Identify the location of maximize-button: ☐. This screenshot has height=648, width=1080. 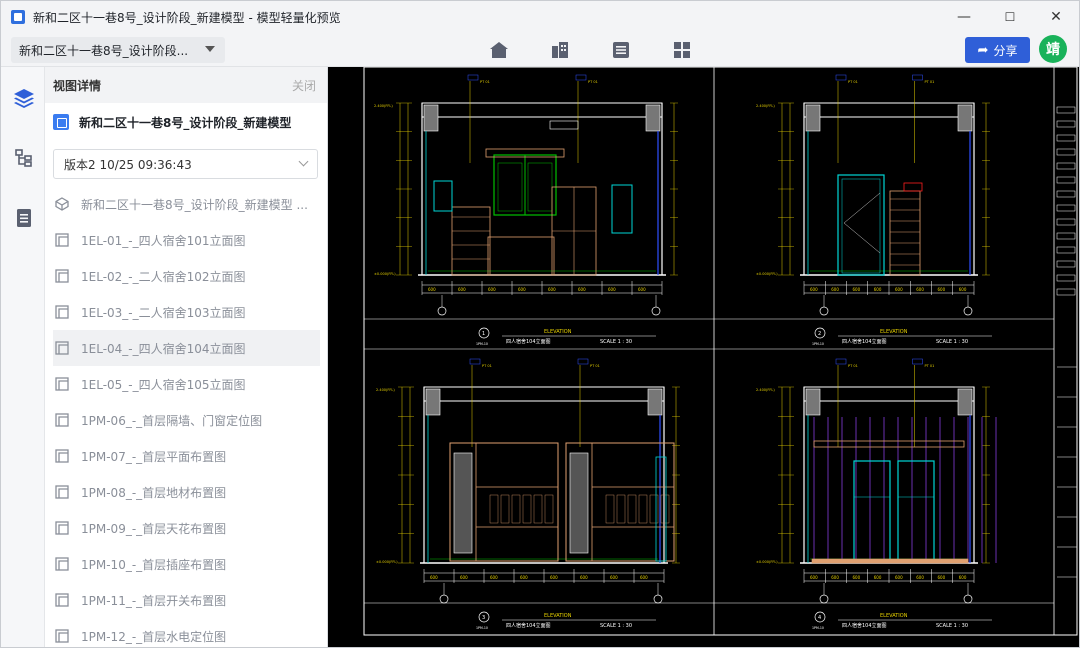
(1010, 17).